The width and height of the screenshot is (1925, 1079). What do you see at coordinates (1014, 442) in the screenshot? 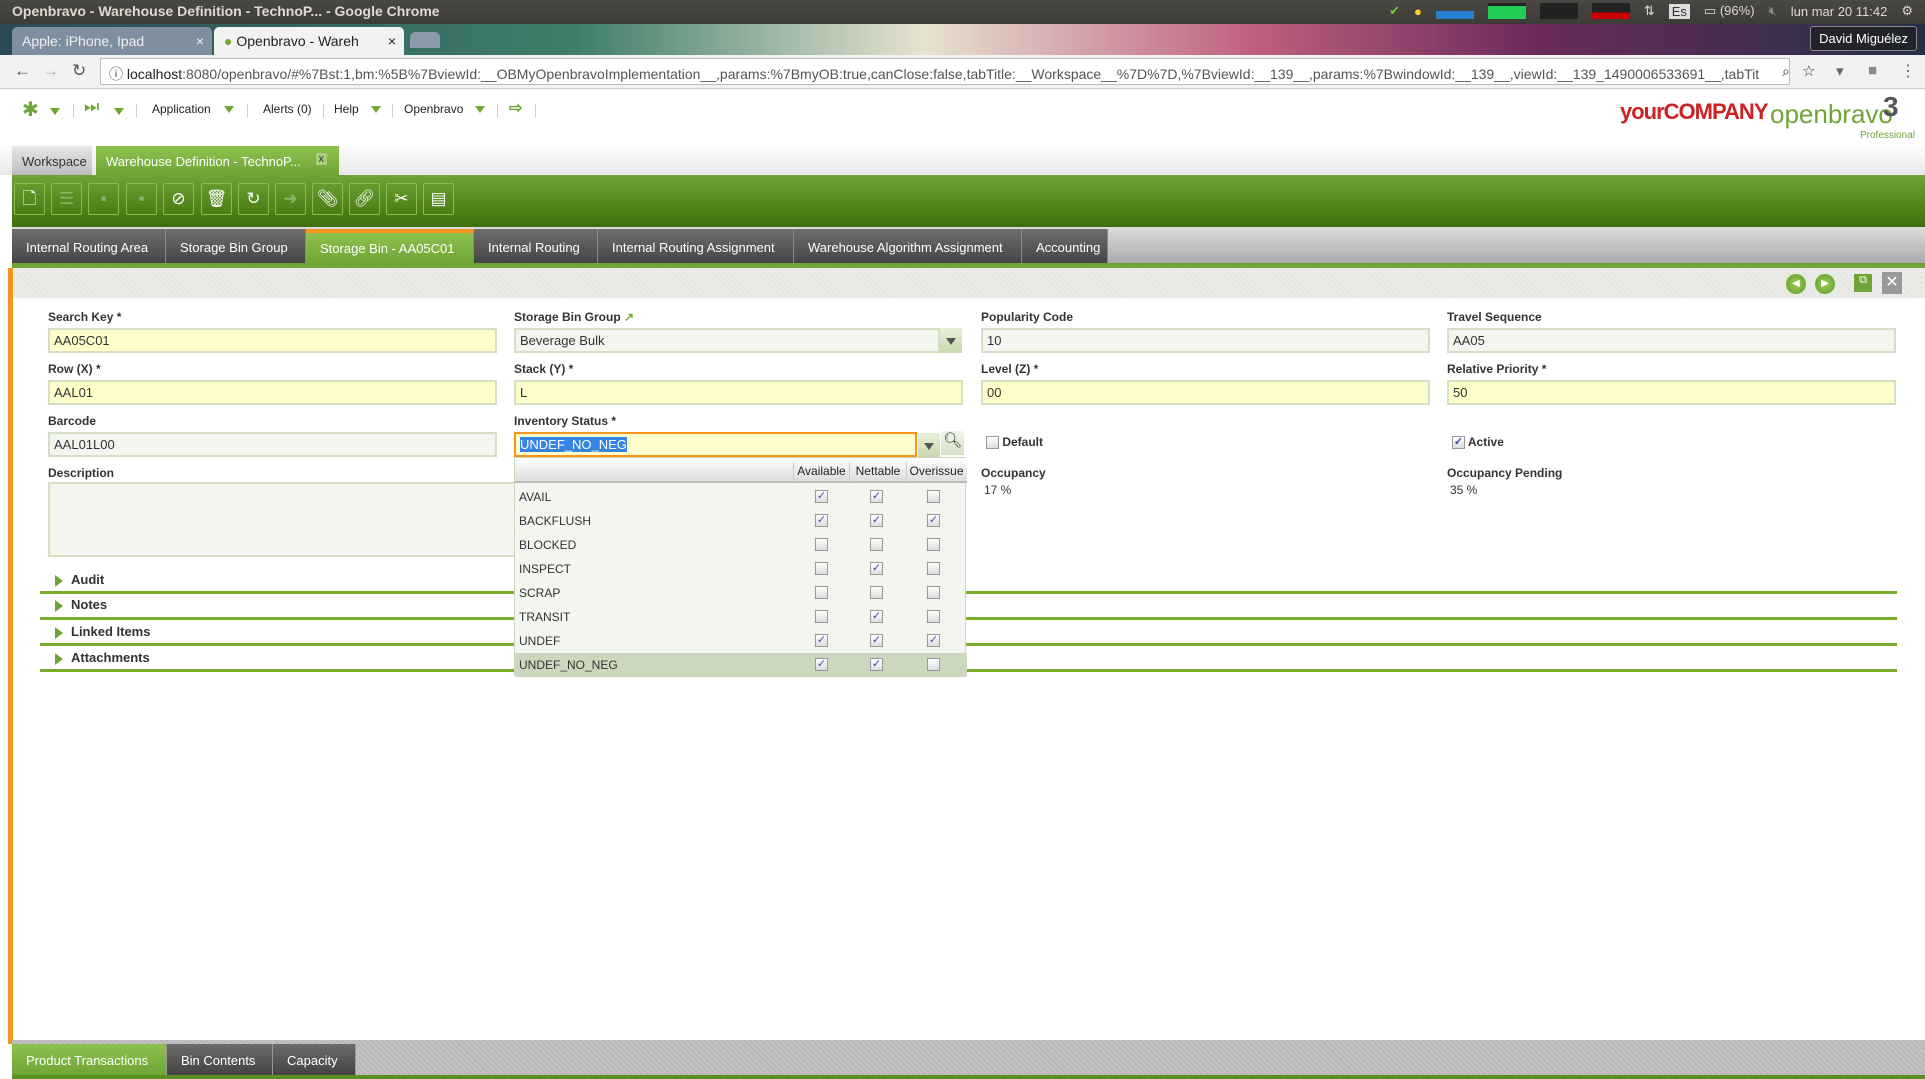
I see `default-checkbox-field: Default` at bounding box center [1014, 442].